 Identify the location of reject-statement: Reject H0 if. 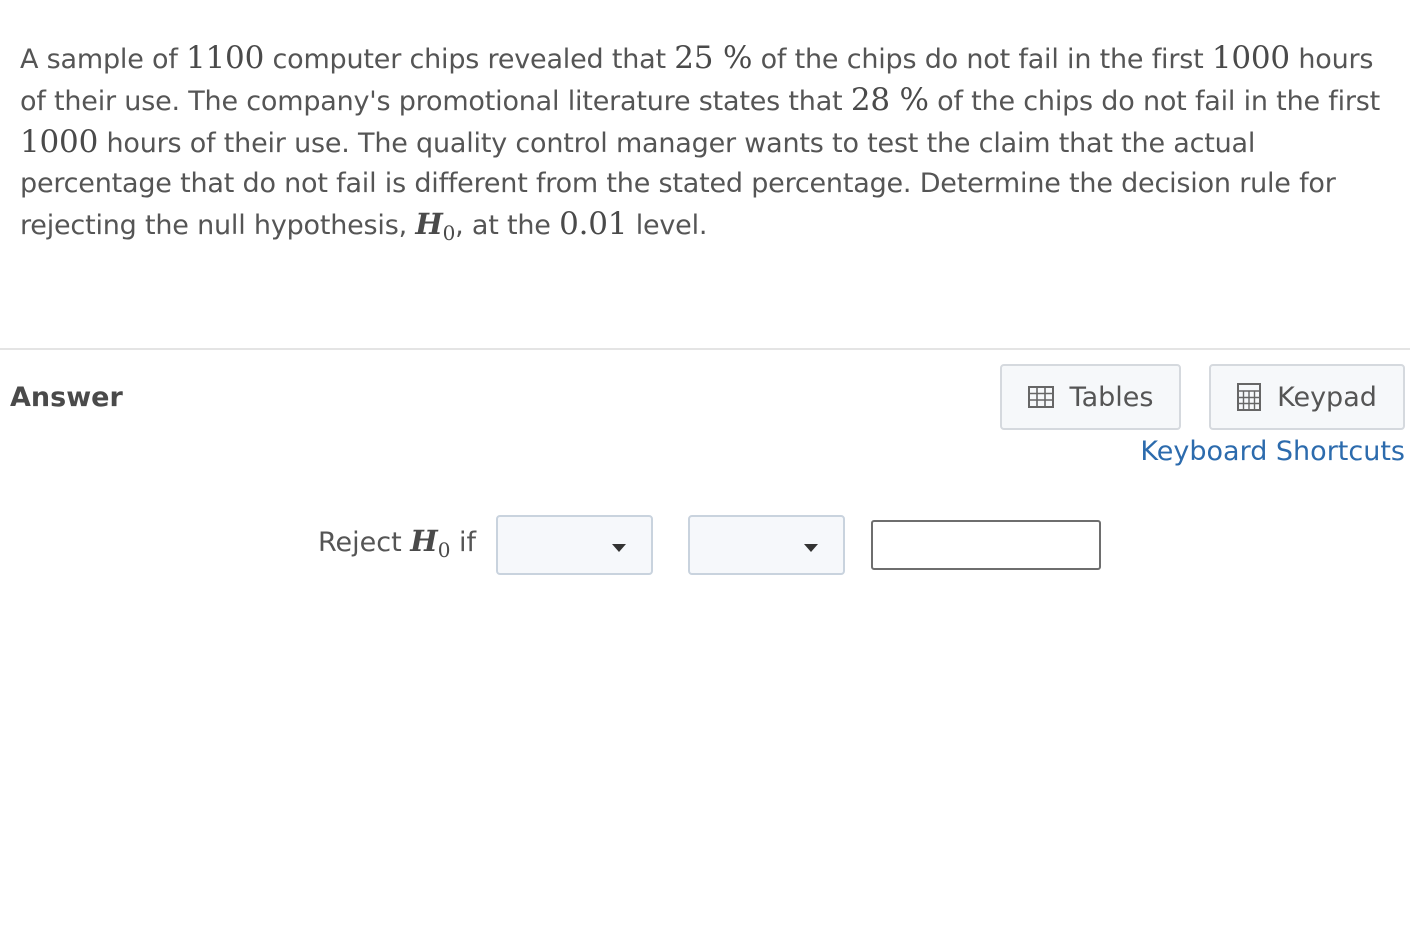
(397, 543).